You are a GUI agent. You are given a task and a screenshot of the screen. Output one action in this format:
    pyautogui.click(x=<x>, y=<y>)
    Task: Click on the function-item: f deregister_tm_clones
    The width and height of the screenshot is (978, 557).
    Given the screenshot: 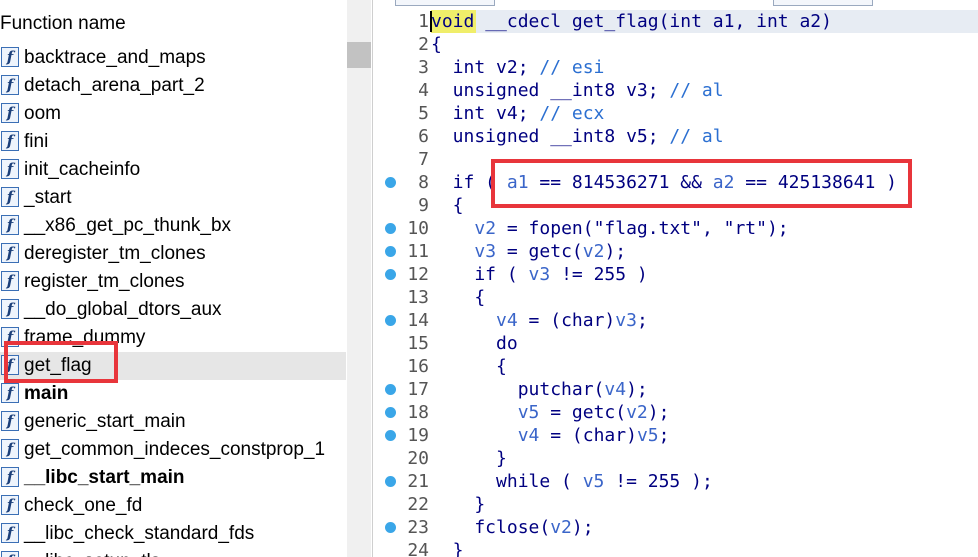 What is the action you would take?
    pyautogui.click(x=173, y=254)
    